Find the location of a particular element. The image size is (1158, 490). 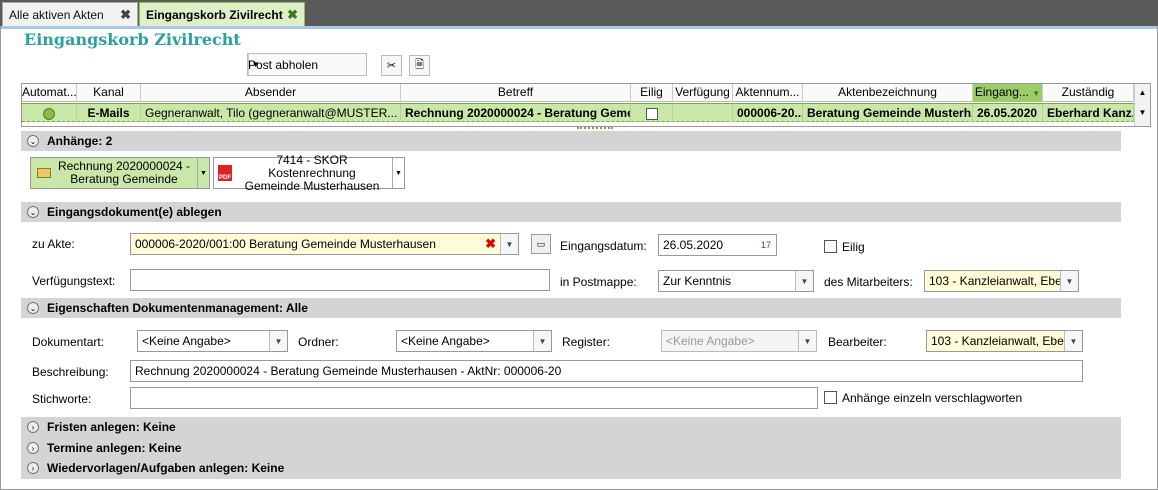

eingangsdatum-field: 26.05.2020 17 is located at coordinates (717, 245).